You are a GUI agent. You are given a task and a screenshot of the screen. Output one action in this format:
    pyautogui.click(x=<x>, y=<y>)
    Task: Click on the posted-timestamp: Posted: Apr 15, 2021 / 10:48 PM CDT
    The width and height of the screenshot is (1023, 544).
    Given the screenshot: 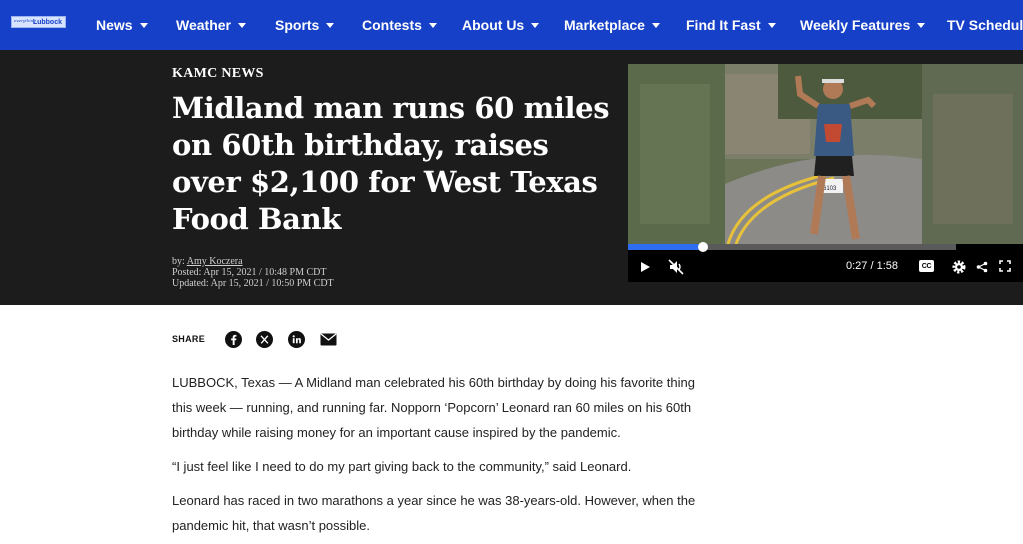 What is the action you would take?
    pyautogui.click(x=249, y=272)
    